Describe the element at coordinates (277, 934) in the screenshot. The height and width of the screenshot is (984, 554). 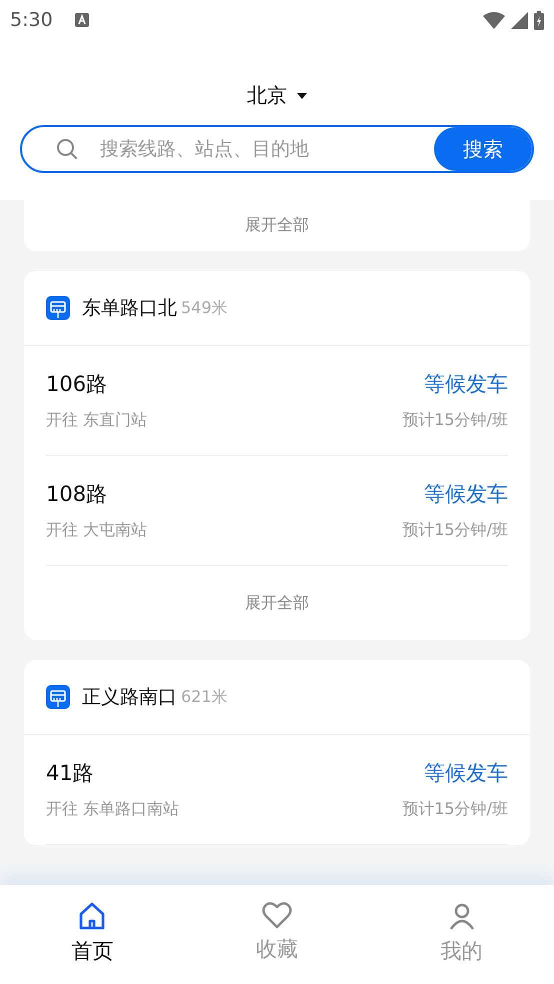
I see `tab: 收藏` at that location.